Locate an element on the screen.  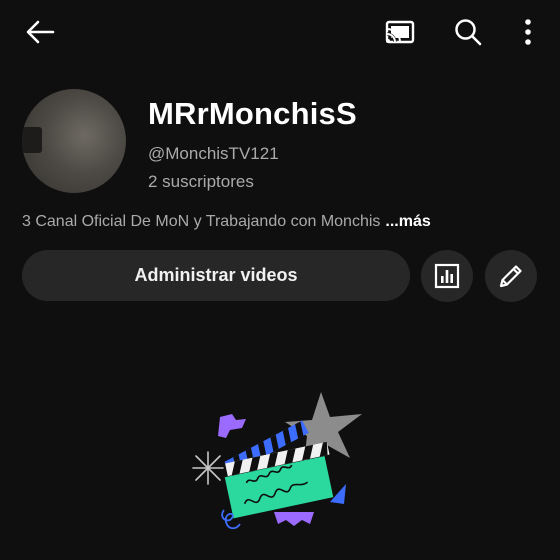
more-vertical-icon is located at coordinates (528, 32).